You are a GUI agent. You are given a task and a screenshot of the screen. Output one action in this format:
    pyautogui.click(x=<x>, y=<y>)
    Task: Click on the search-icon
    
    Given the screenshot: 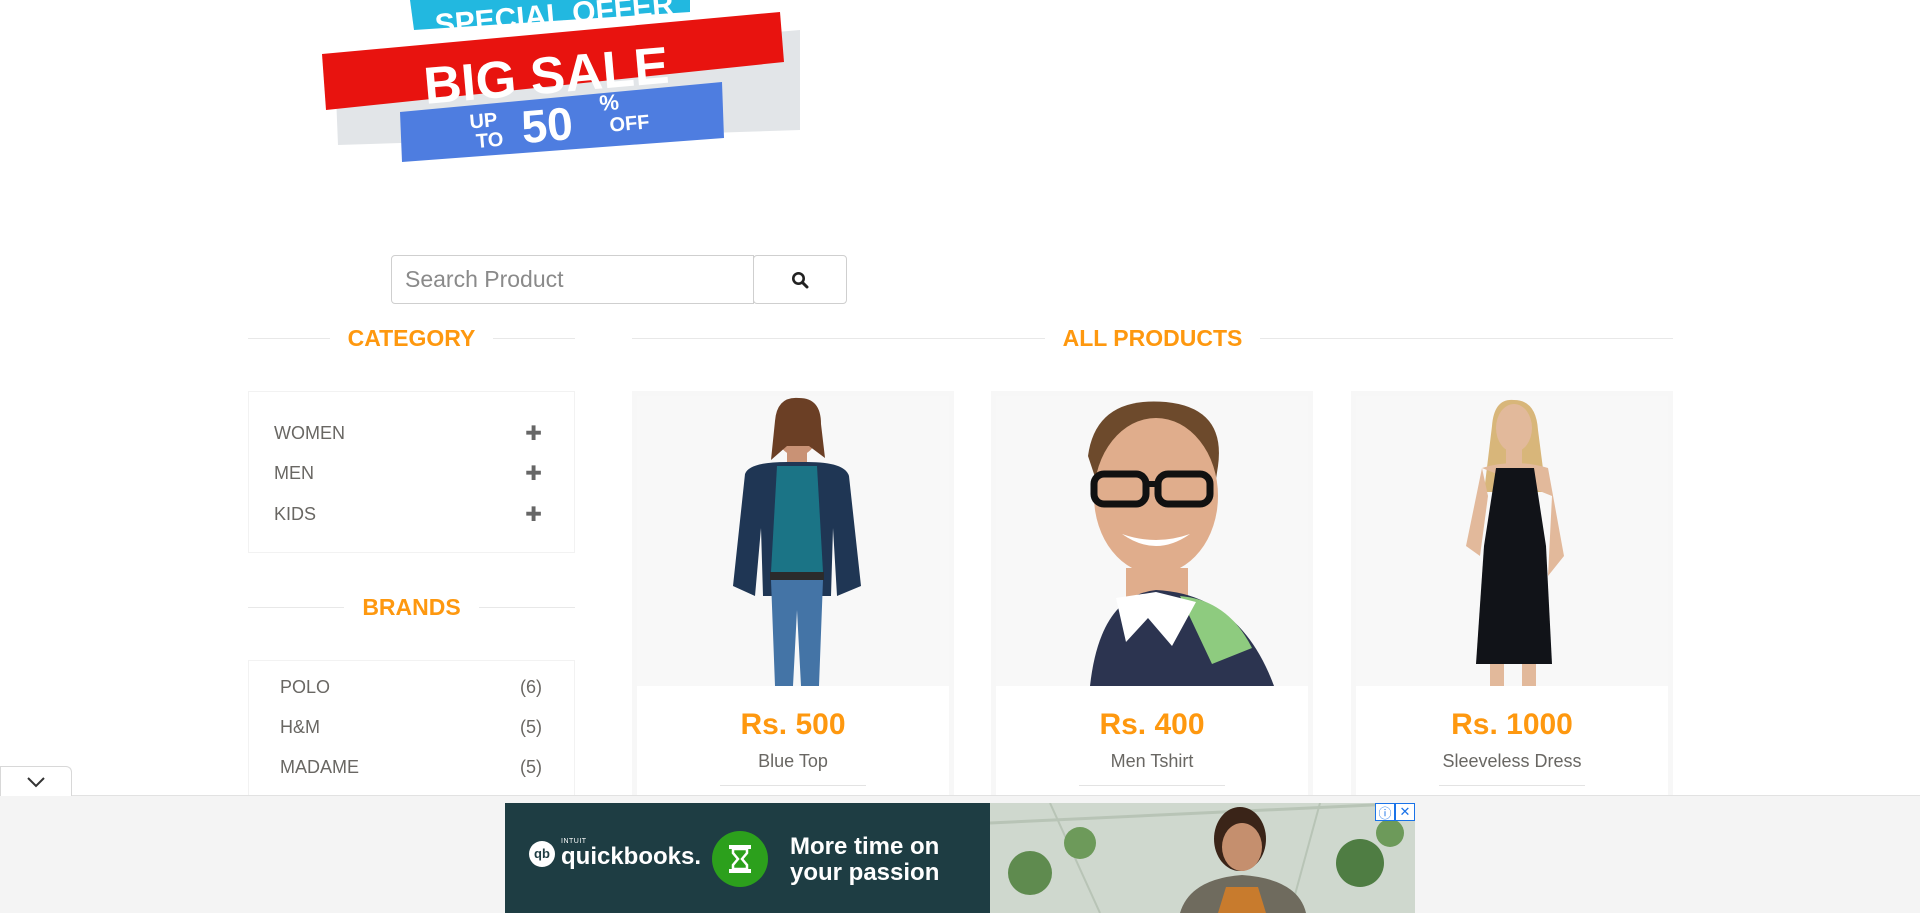 What is the action you would take?
    pyautogui.click(x=800, y=279)
    